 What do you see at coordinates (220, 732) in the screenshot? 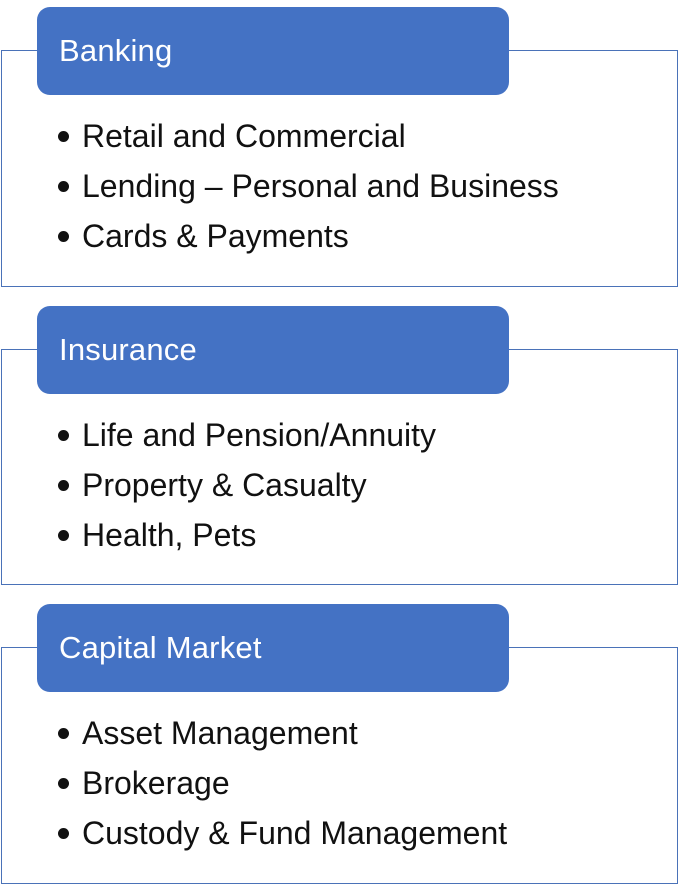
I see `item-label: Asset Management` at bounding box center [220, 732].